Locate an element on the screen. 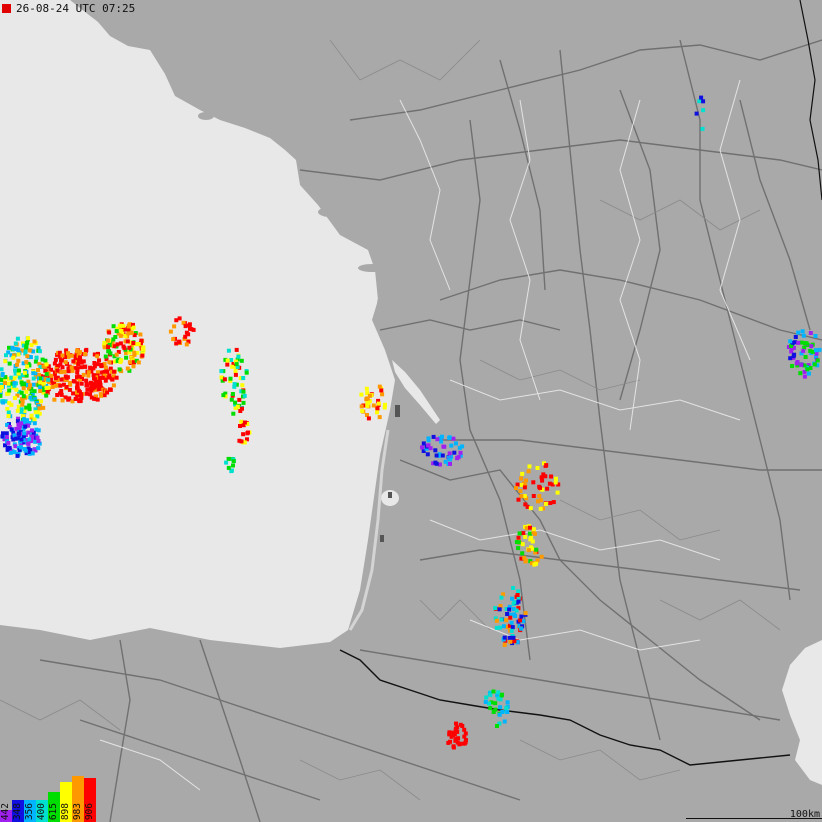 The width and height of the screenshot is (822, 822). legend-bar-3: 400 is located at coordinates (42, 811).